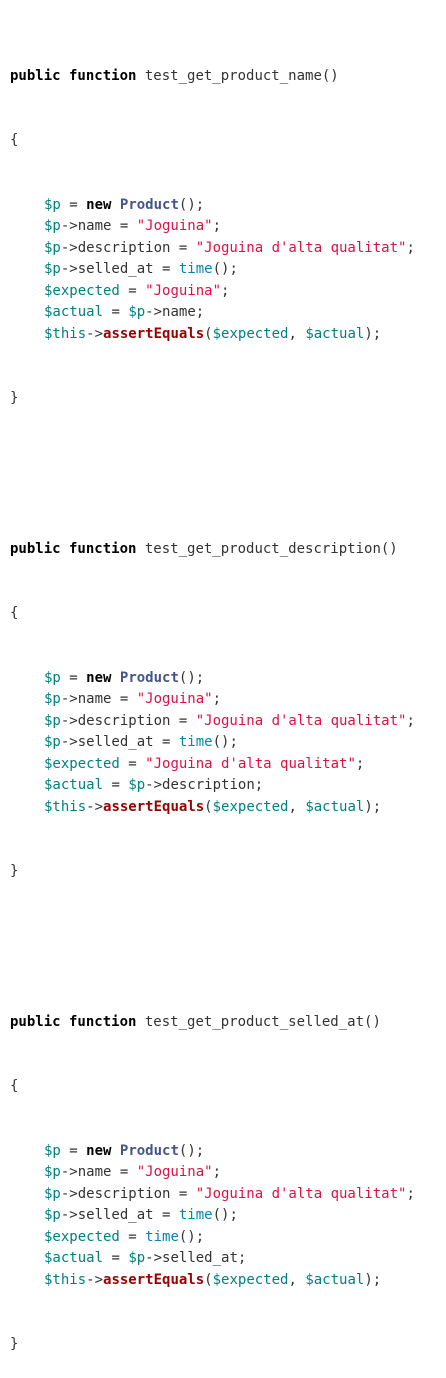  I want to click on code-line: $actual = $p->selled_at;, so click(228, 1259).